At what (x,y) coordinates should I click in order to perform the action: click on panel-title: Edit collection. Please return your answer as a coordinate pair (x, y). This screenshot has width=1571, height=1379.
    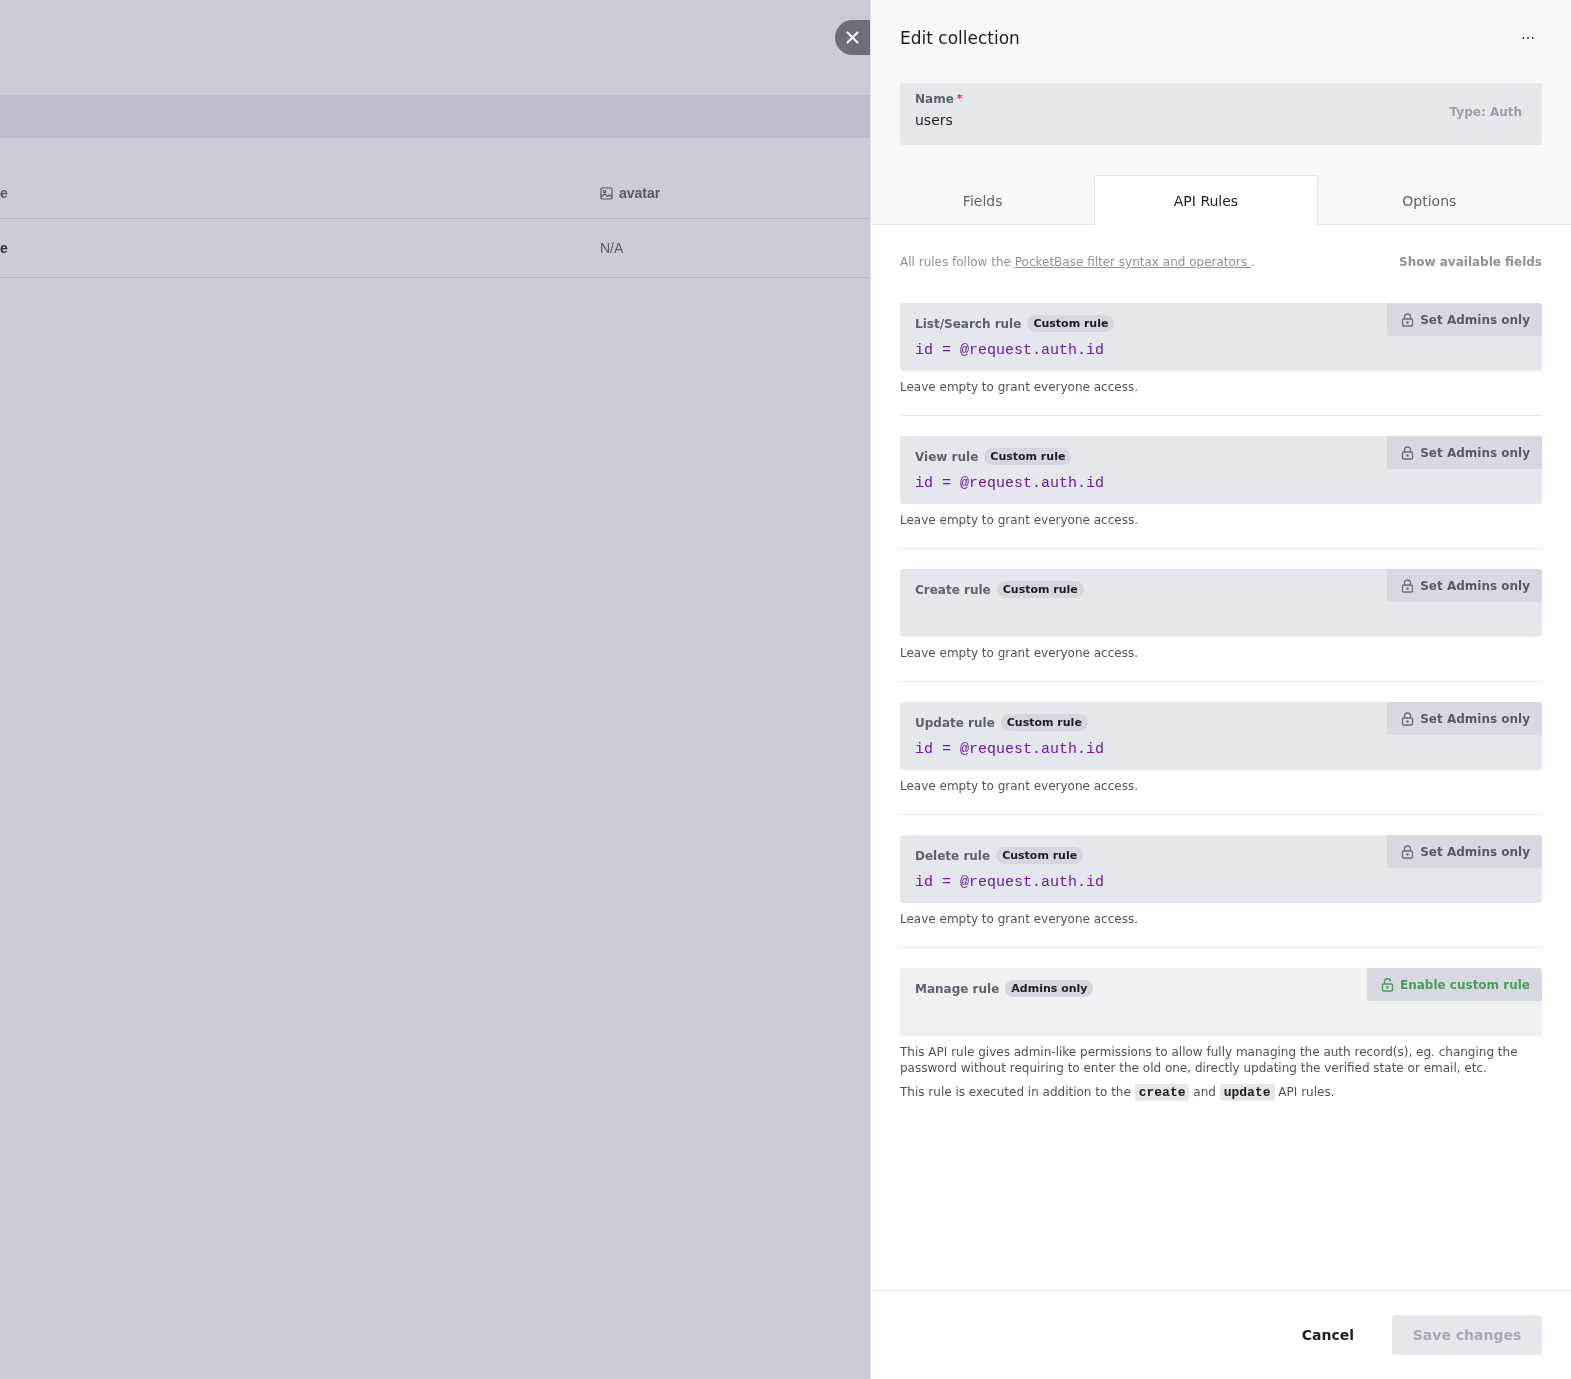
    Looking at the image, I should click on (960, 38).